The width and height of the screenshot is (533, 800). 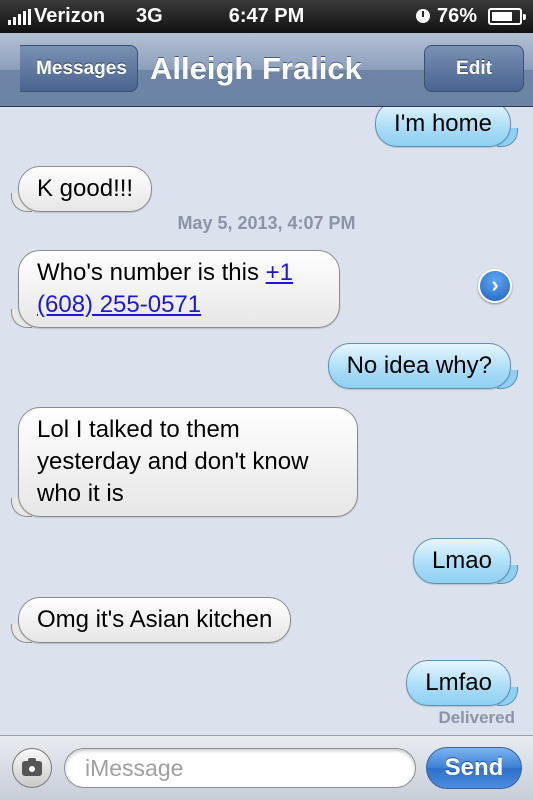 What do you see at coordinates (85, 189) in the screenshot?
I see `message-bubble-incoming: K good!!!` at bounding box center [85, 189].